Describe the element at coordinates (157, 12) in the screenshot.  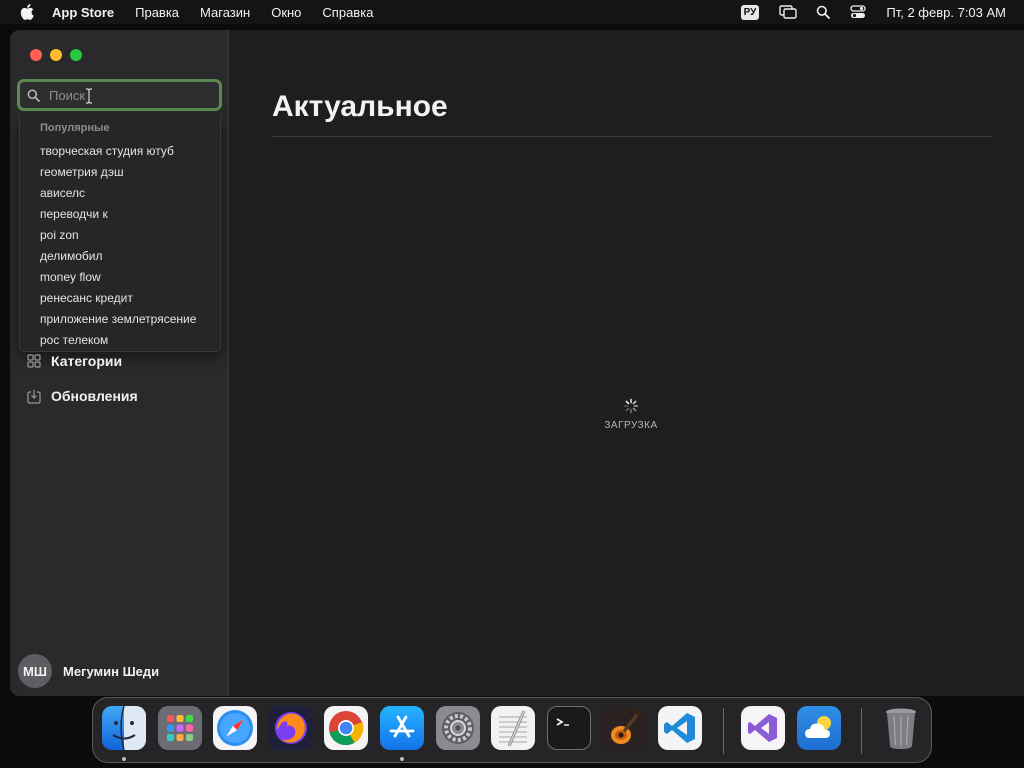
I see `menu-edit: Правка` at that location.